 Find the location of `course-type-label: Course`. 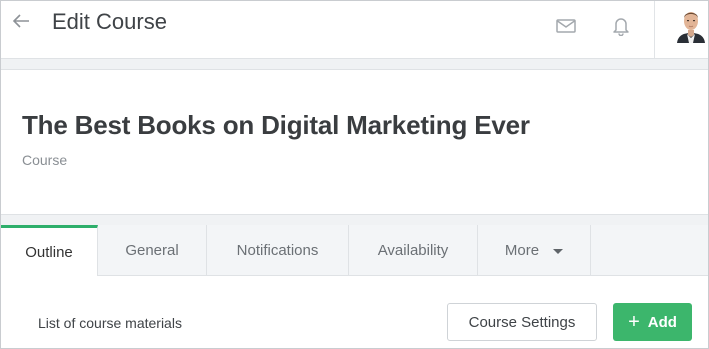

course-type-label: Course is located at coordinates (45, 160).